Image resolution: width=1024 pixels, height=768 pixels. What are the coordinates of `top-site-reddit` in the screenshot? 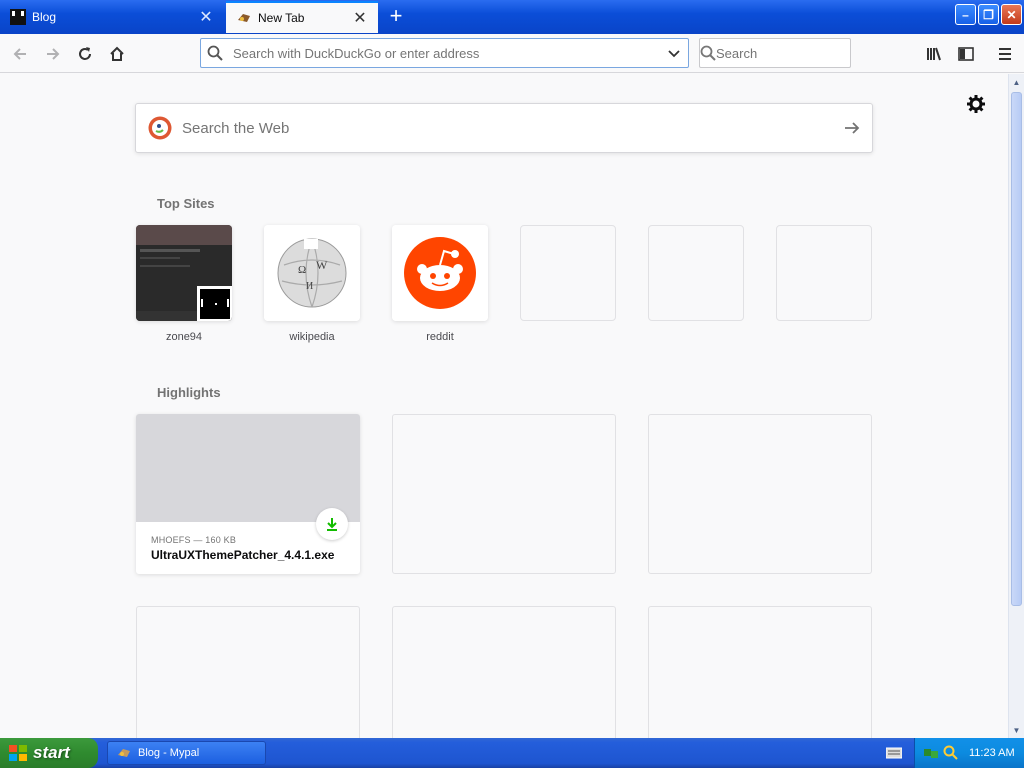 It's located at (440, 273).